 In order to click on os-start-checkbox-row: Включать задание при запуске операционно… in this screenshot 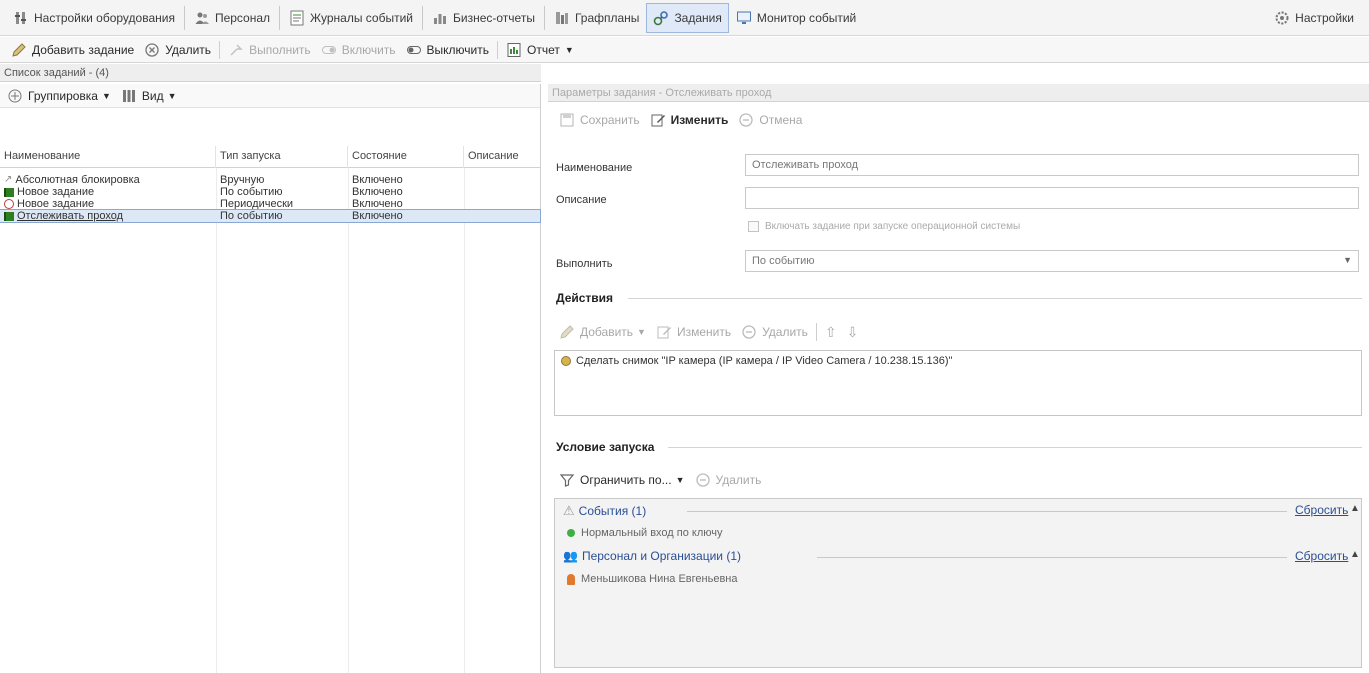, I will do `click(884, 226)`.